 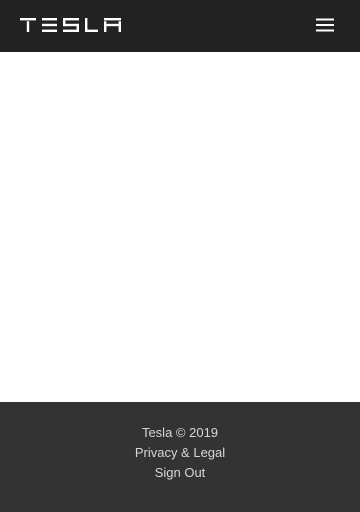 I want to click on tesla-logo, so click(x=70, y=25).